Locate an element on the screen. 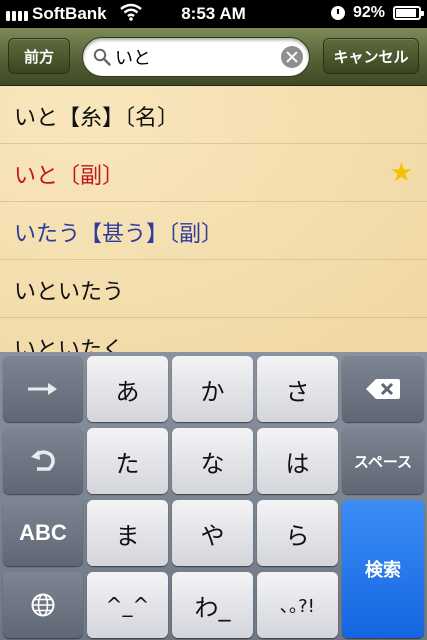 Image resolution: width=427 pixels, height=640 pixels. abc-key: ABC is located at coordinates (43, 533).